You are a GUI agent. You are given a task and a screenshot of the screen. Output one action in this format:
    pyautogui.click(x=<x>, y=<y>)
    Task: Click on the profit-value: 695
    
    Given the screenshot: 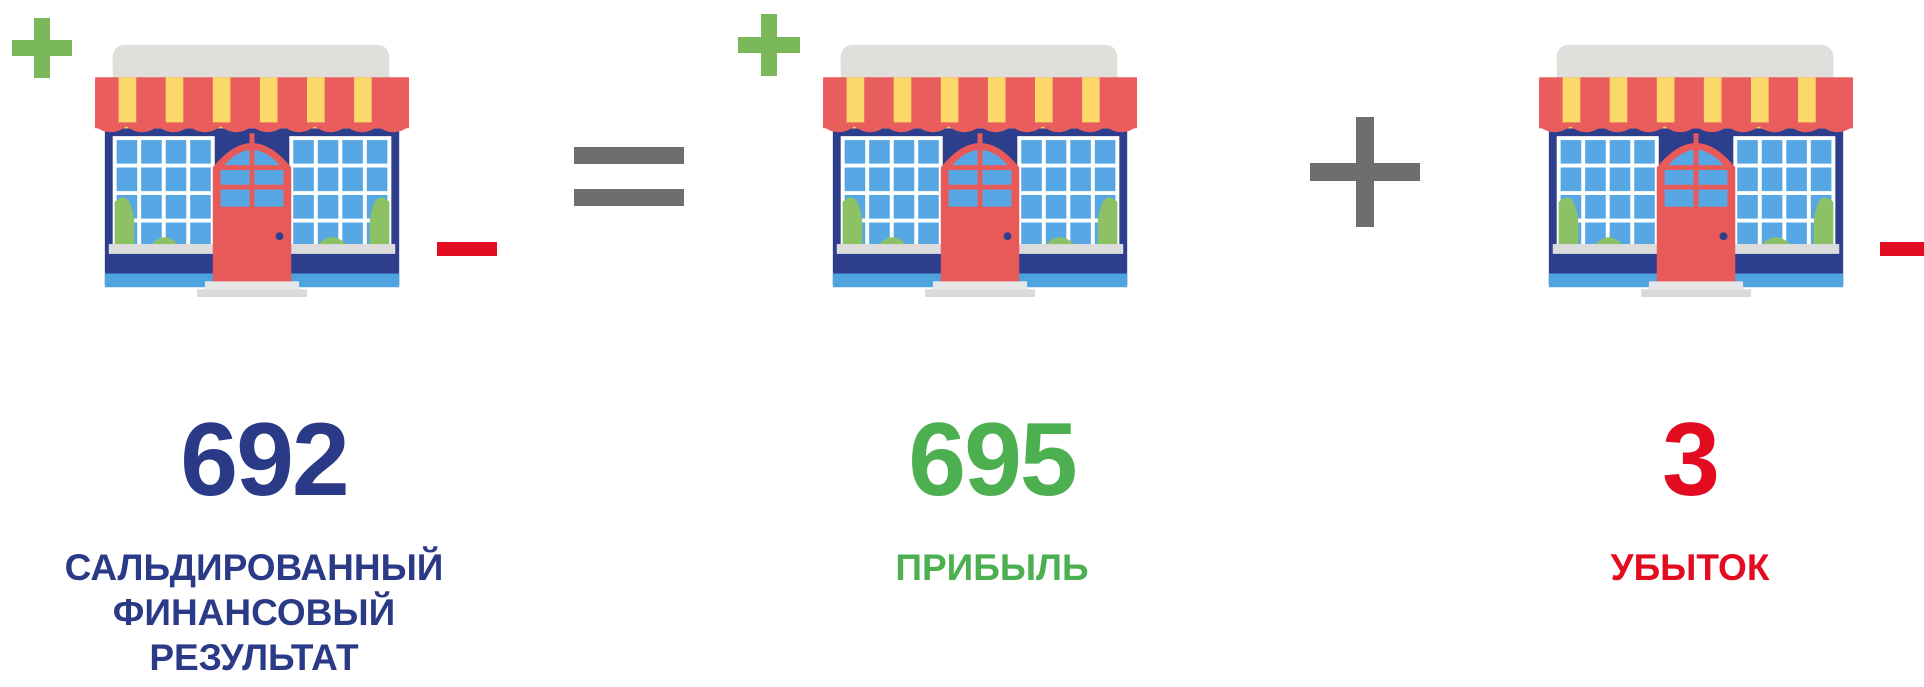 What is the action you would take?
    pyautogui.click(x=993, y=460)
    